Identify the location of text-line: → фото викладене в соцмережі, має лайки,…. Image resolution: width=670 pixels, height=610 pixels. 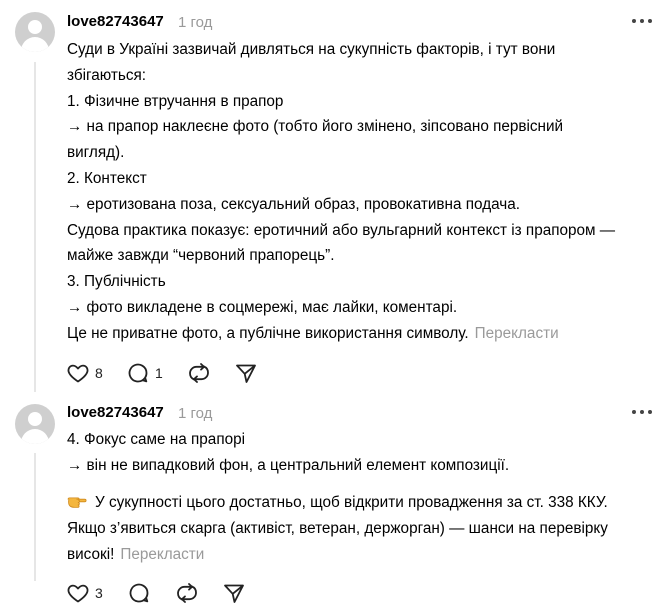
(262, 307).